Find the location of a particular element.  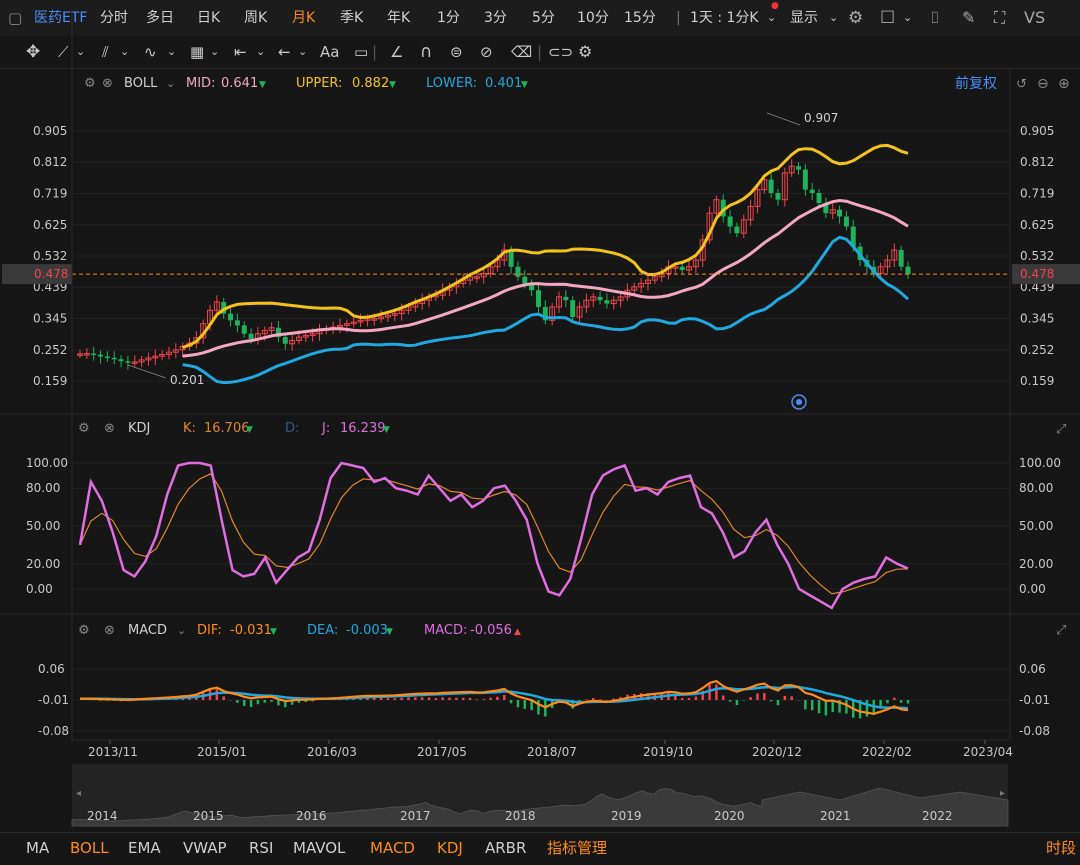

dif-label: DIF: is located at coordinates (209, 630).